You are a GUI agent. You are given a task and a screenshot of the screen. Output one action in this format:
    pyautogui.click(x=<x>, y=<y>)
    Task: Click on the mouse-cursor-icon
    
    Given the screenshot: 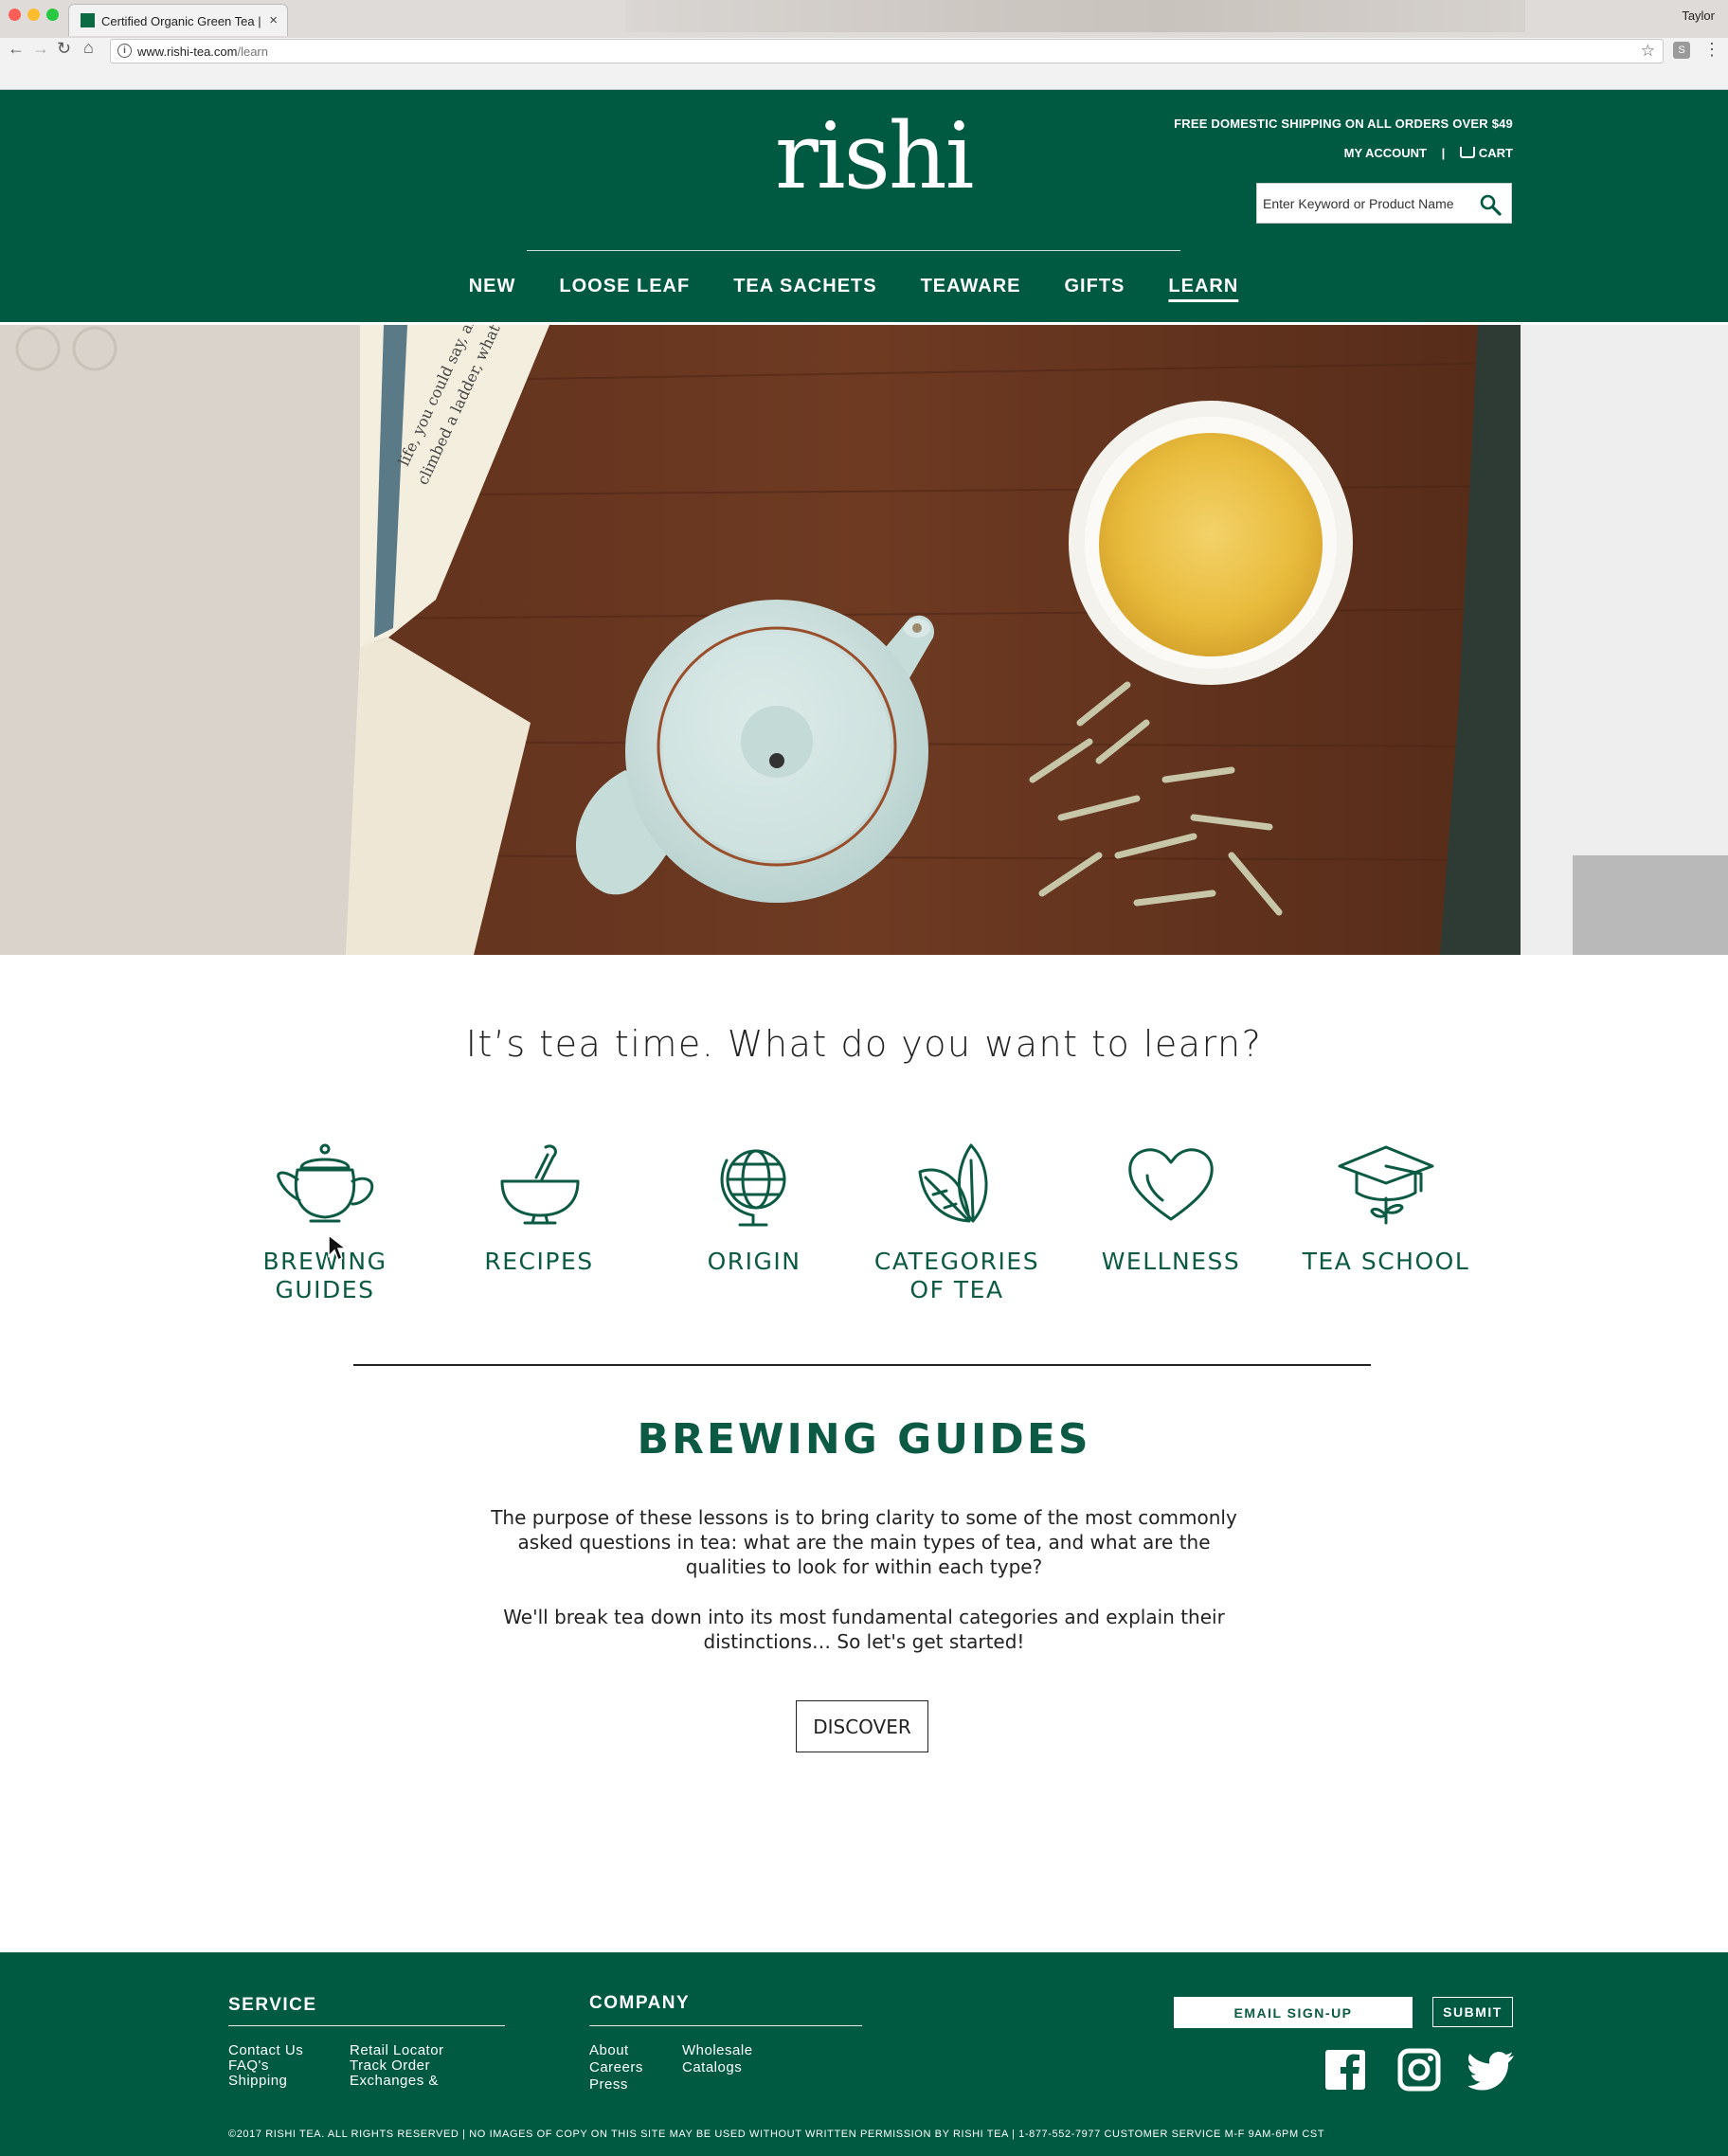 What is the action you would take?
    pyautogui.click(x=338, y=1247)
    